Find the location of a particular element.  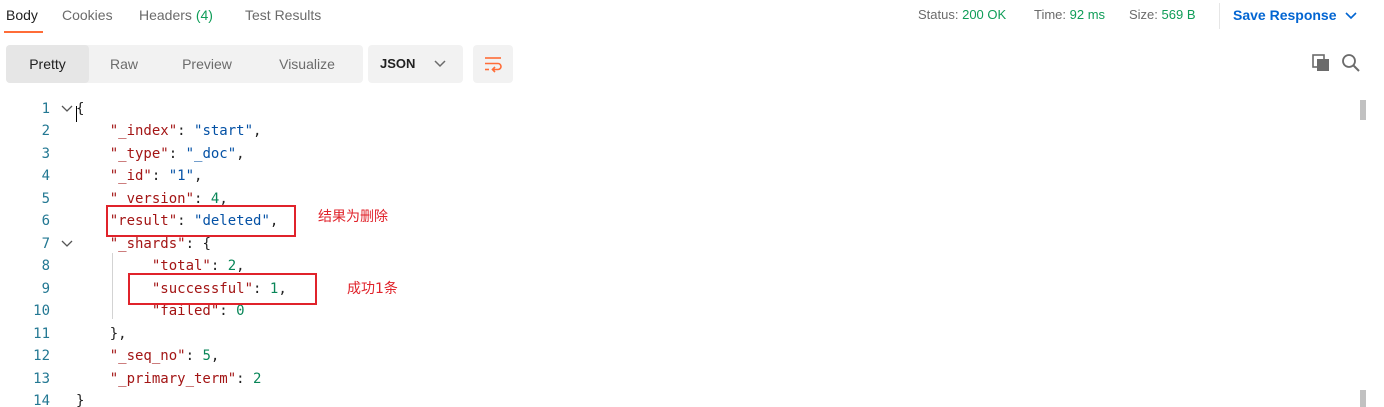

tab-test-results: Test Results is located at coordinates (283, 15).